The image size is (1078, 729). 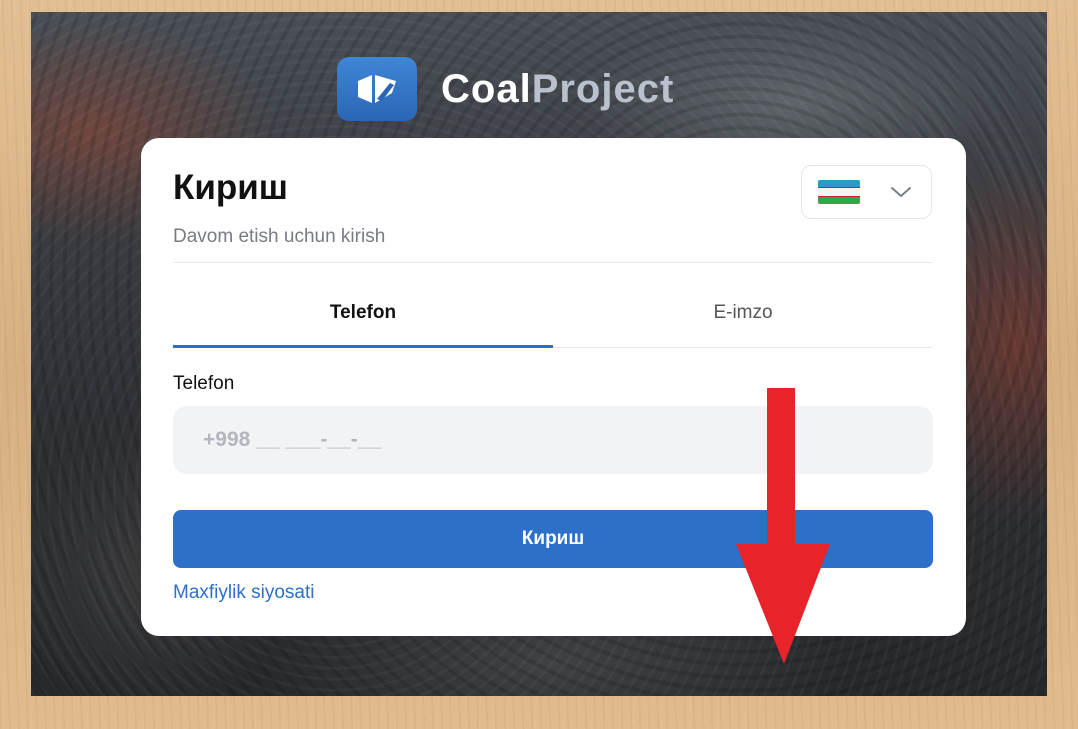 I want to click on chevron-down-icon, so click(x=901, y=192).